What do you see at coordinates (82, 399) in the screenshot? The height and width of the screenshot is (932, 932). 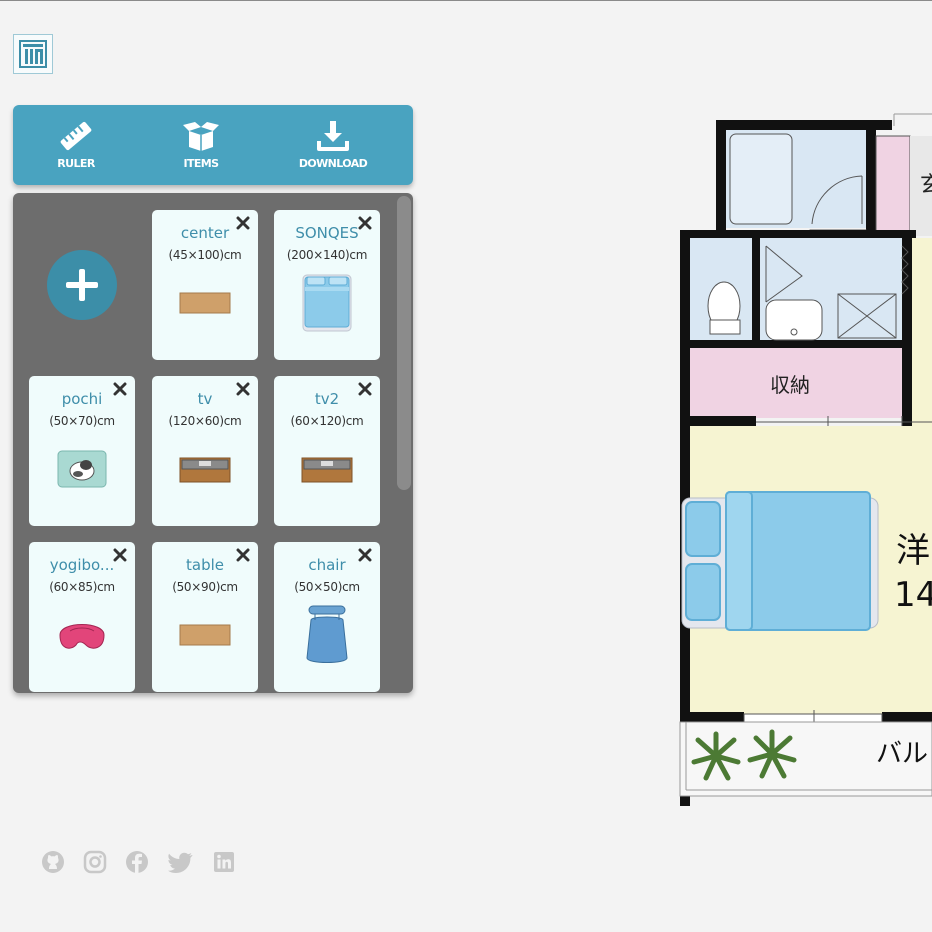 I see `item-name: pochi` at bounding box center [82, 399].